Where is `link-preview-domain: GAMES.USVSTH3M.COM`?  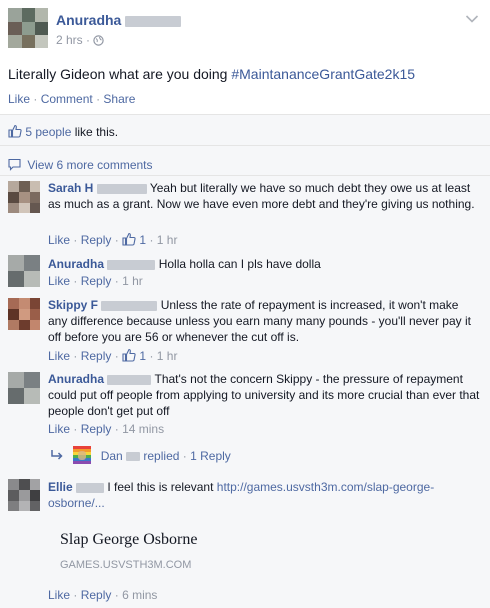
link-preview-domain: GAMES.USVSTH3M.COM is located at coordinates (126, 565).